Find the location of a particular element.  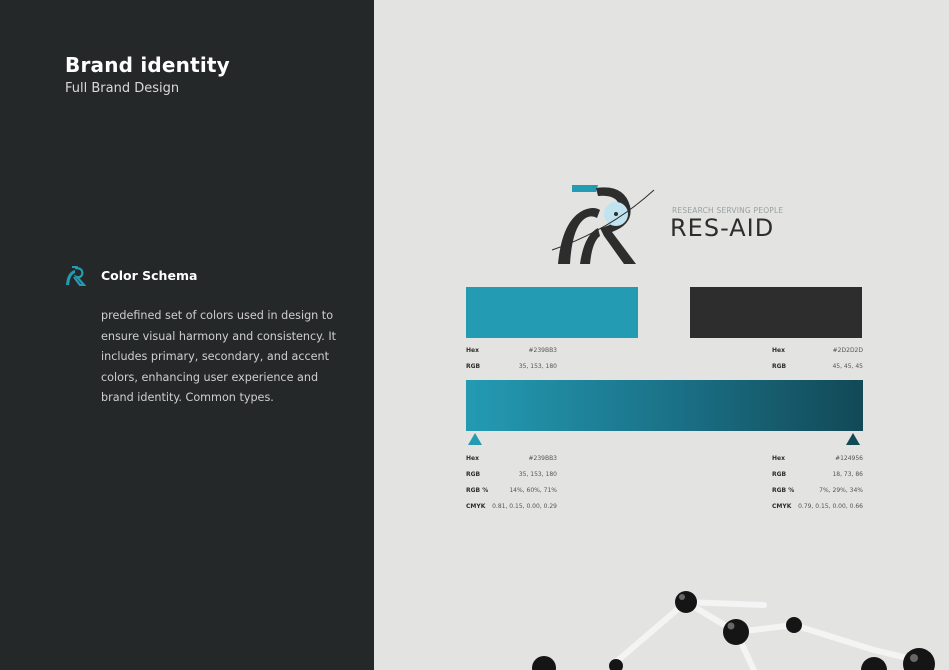

gradient-start-rgbp-row: RGB % 14%, 60%, 71% is located at coordinates (511, 490).